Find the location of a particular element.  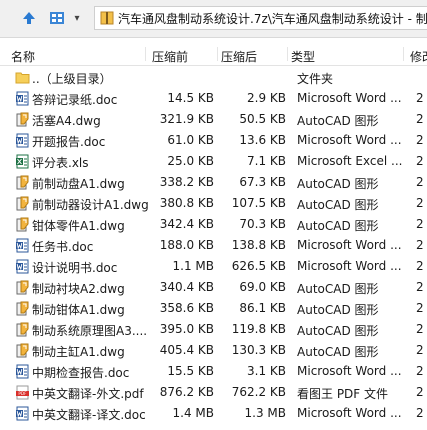

file-packed-size: 380.8 KB is located at coordinates (186, 203).